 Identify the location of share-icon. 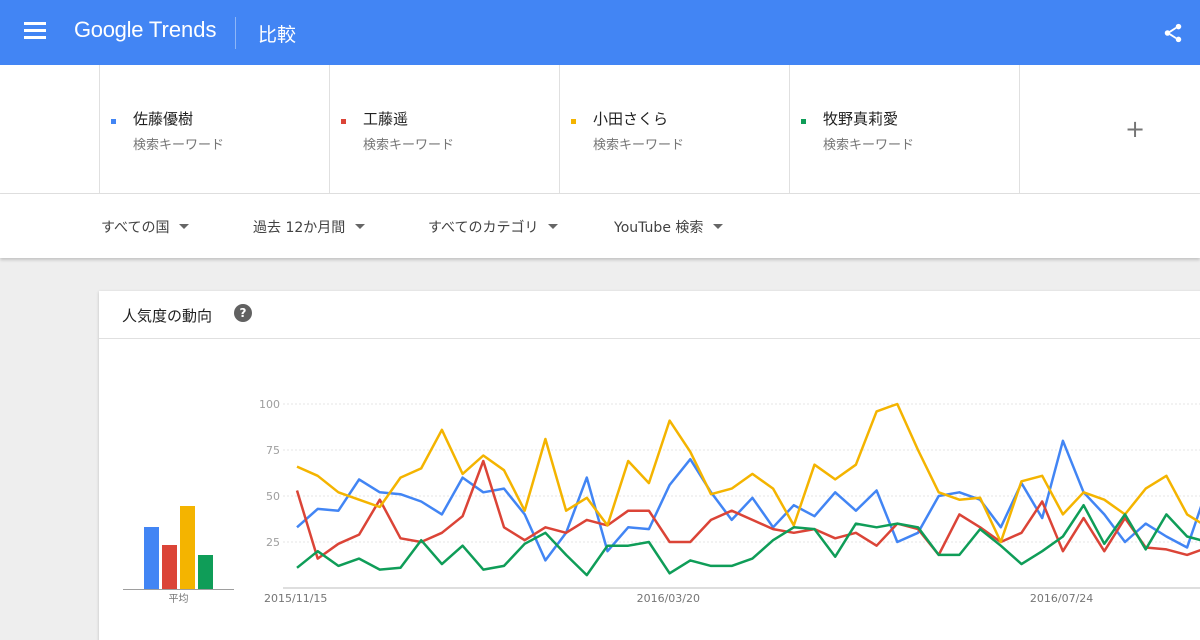
(1173, 33).